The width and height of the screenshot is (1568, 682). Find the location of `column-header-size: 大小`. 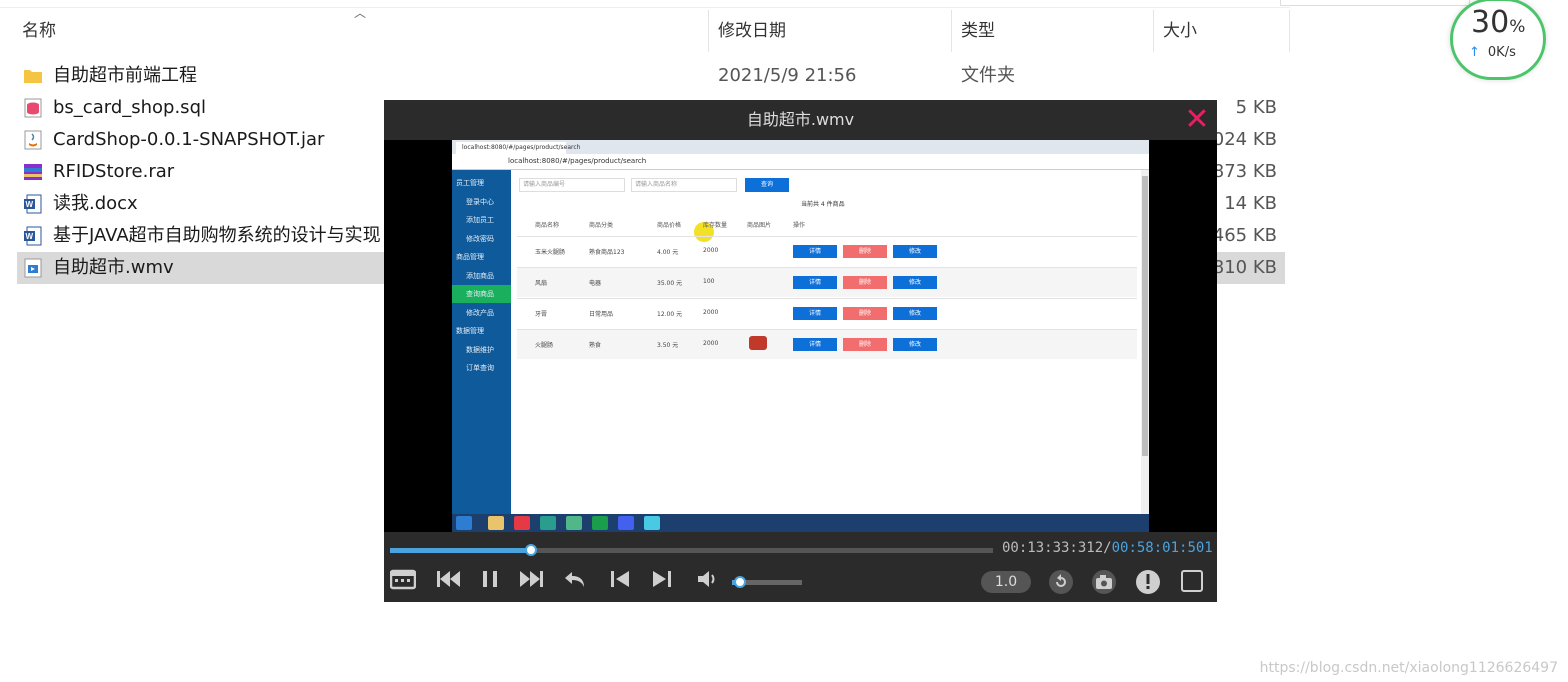

column-header-size: 大小 is located at coordinates (1222, 31).